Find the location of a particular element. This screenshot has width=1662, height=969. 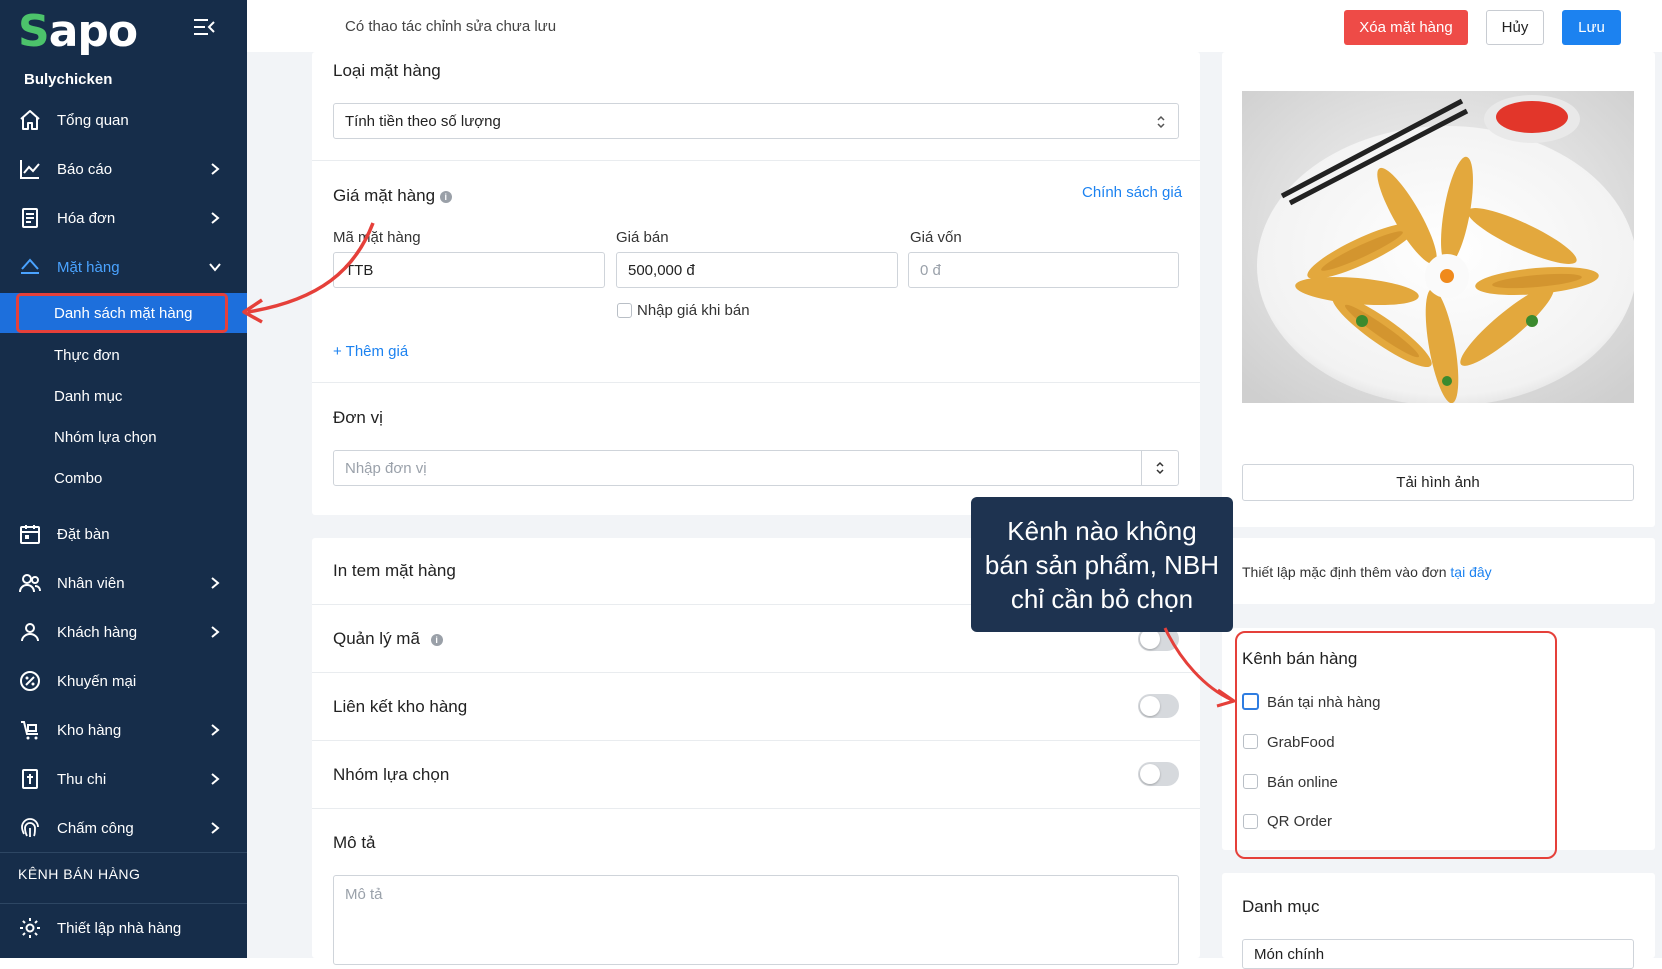

price-section-text: Giá mặt hàng is located at coordinates (384, 195).